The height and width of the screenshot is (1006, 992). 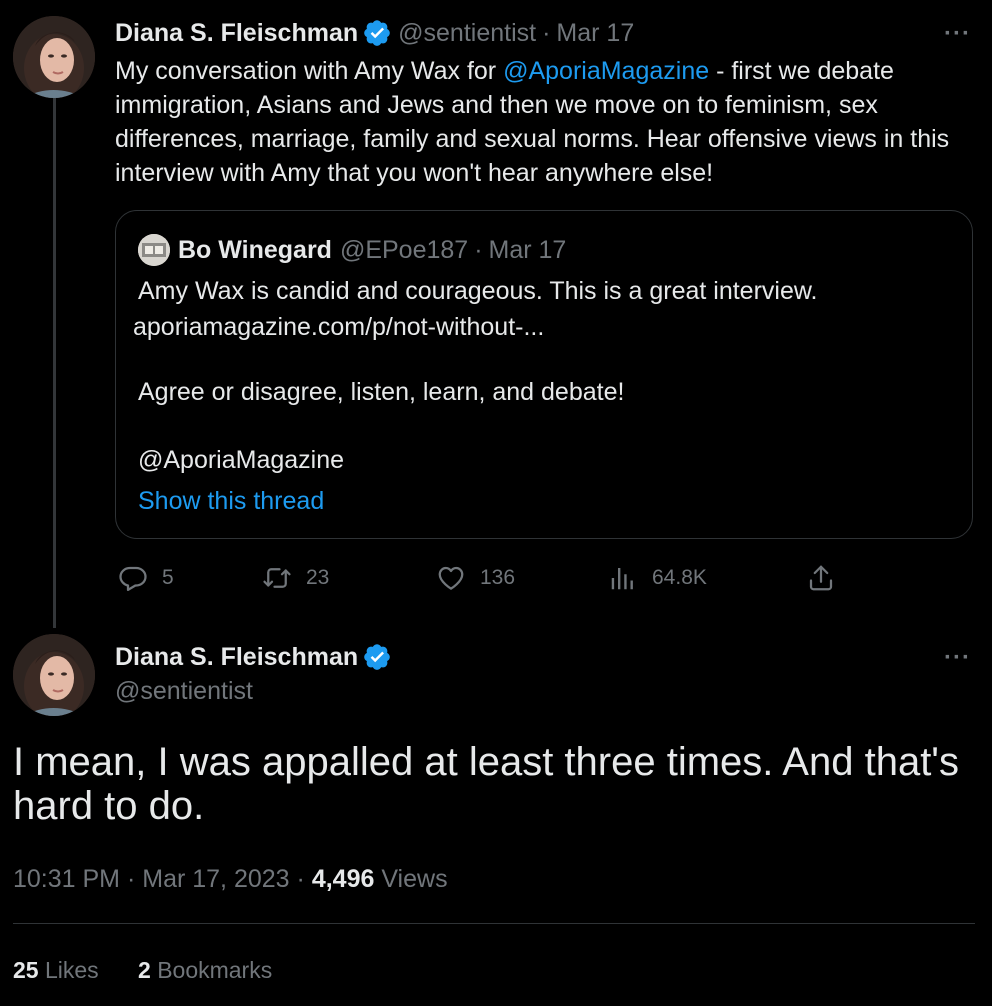 What do you see at coordinates (256, 691) in the screenshot?
I see `focal-author-handle: @sentientist` at bounding box center [256, 691].